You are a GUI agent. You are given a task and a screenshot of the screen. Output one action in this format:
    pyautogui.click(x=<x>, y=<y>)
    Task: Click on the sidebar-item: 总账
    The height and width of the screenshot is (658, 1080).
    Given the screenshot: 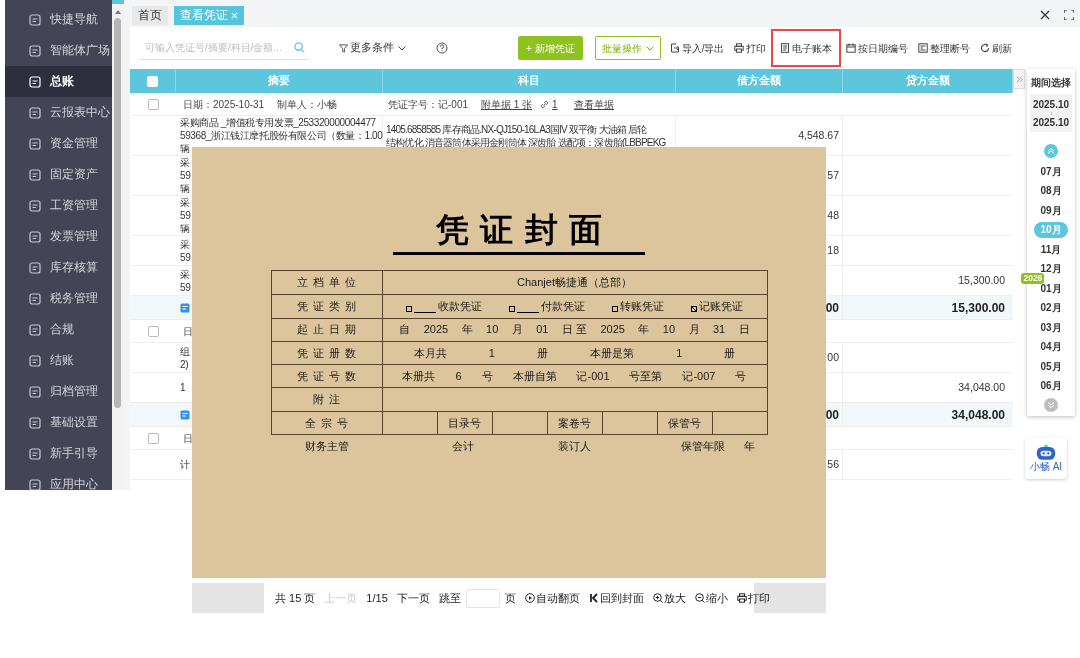 What is the action you would take?
    pyautogui.click(x=58, y=81)
    